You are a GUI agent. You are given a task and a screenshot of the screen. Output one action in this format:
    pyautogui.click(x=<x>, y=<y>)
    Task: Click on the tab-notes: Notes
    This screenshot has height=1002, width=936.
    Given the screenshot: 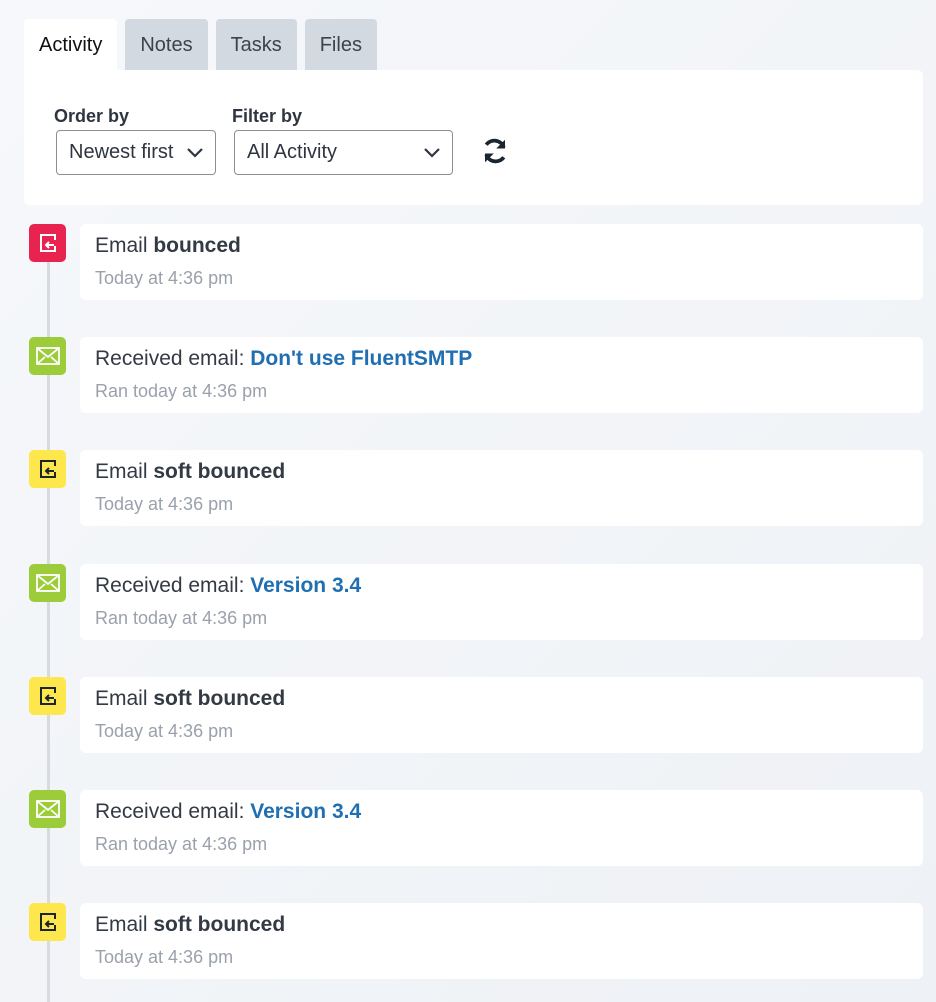 What is the action you would take?
    pyautogui.click(x=166, y=45)
    